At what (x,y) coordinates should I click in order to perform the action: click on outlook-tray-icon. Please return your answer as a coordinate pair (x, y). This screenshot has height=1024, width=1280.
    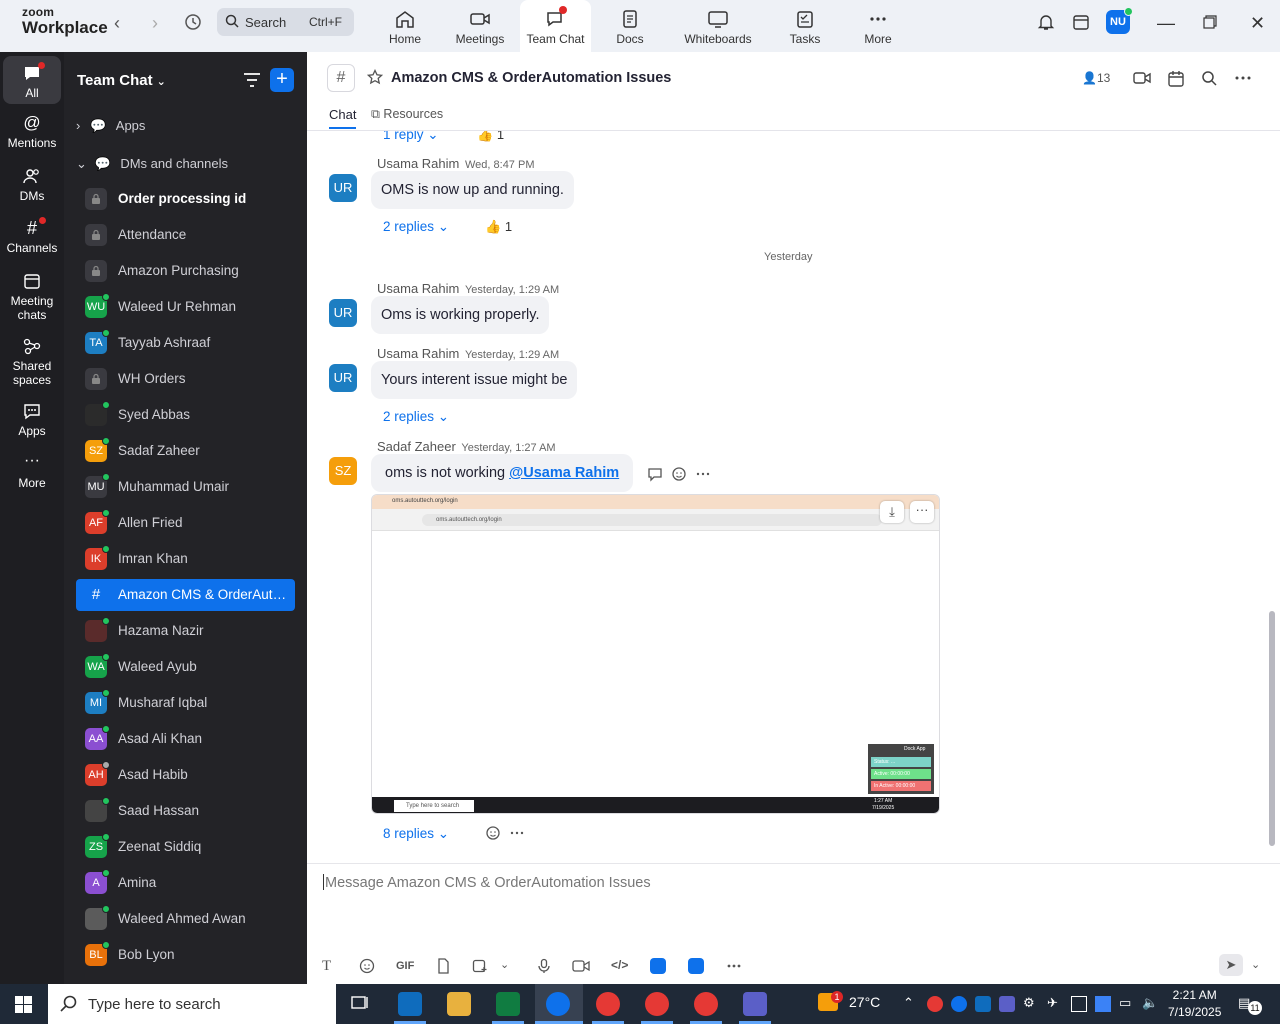
    Looking at the image, I should click on (983, 1004).